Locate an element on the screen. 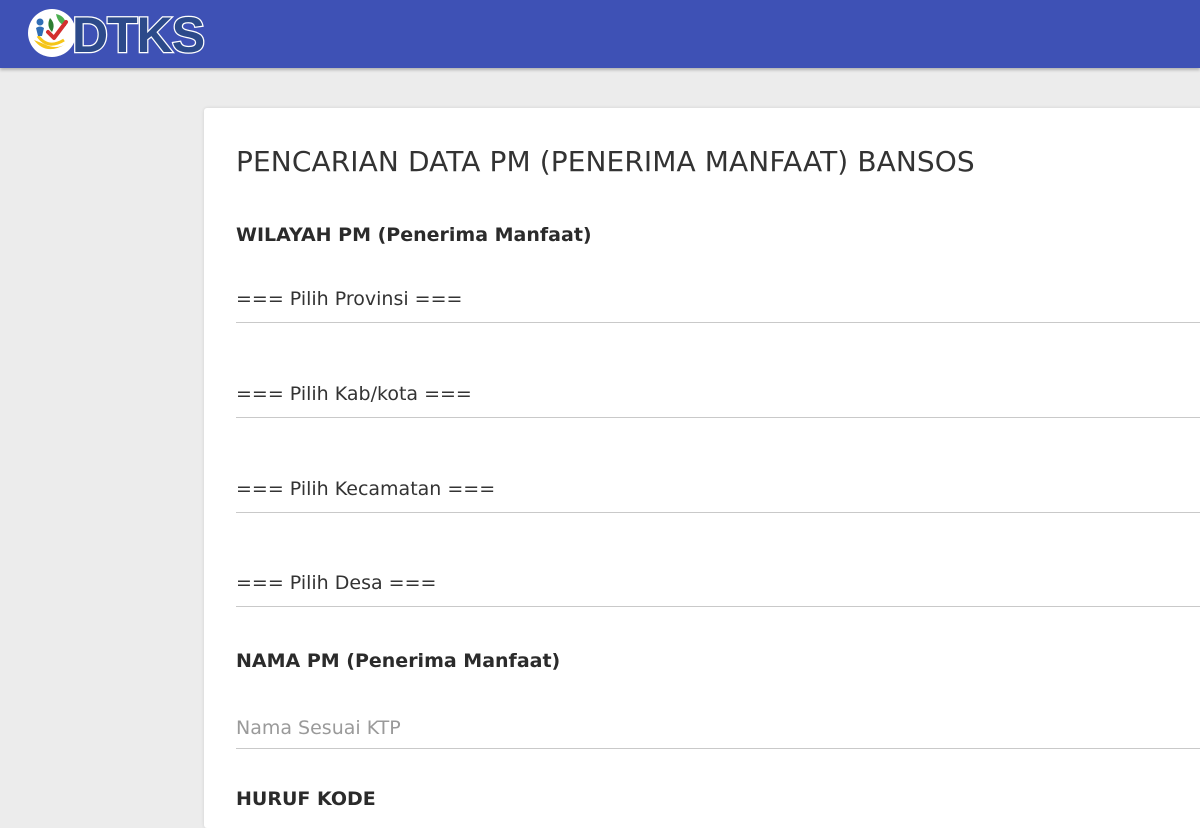  dtks-logo: DTKS is located at coordinates (126, 33).